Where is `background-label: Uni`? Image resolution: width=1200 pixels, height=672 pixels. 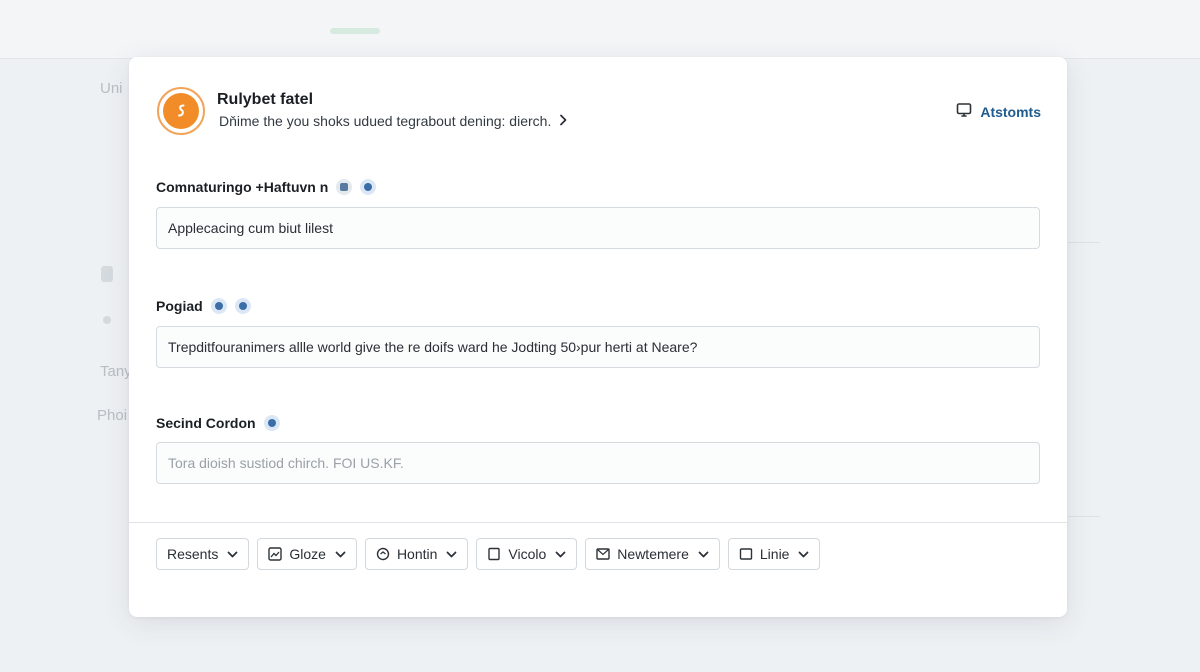 background-label: Uni is located at coordinates (111, 88).